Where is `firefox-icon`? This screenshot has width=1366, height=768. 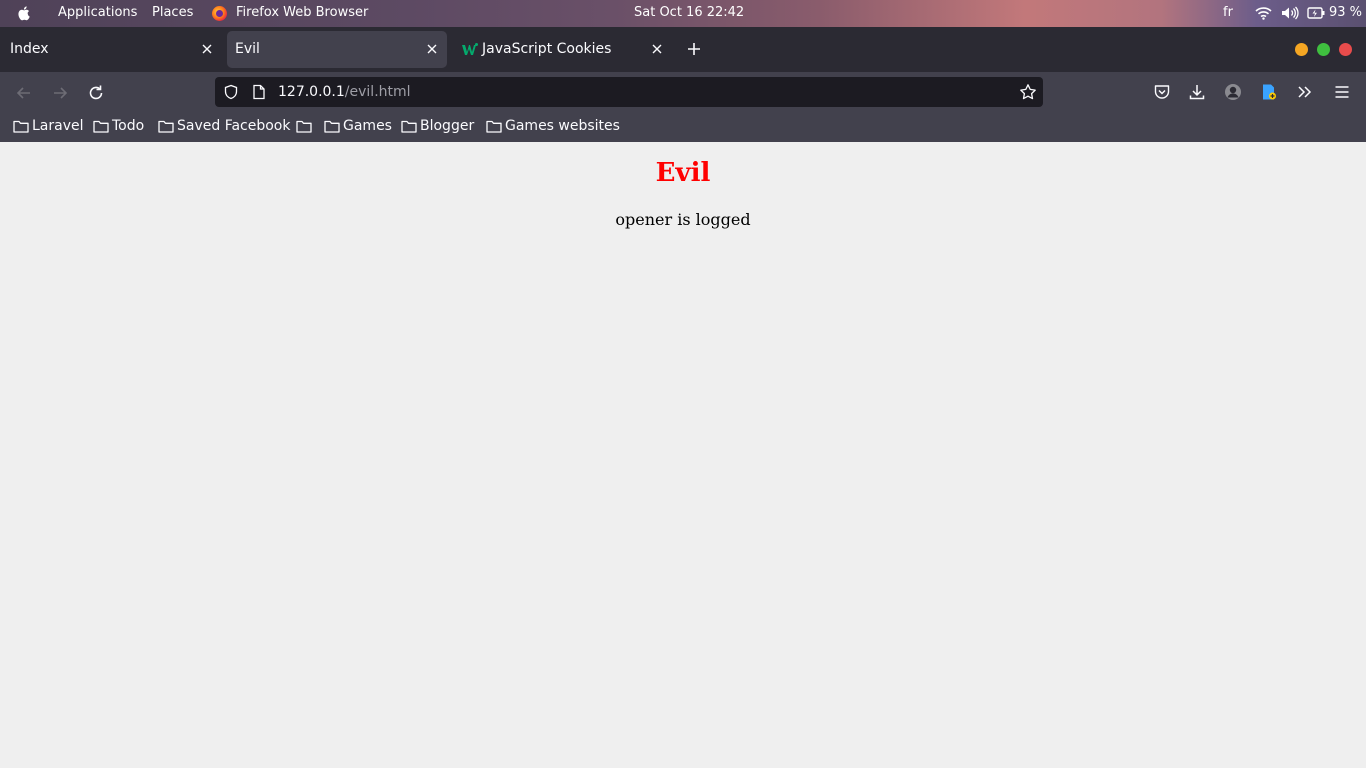
firefox-icon is located at coordinates (219, 13).